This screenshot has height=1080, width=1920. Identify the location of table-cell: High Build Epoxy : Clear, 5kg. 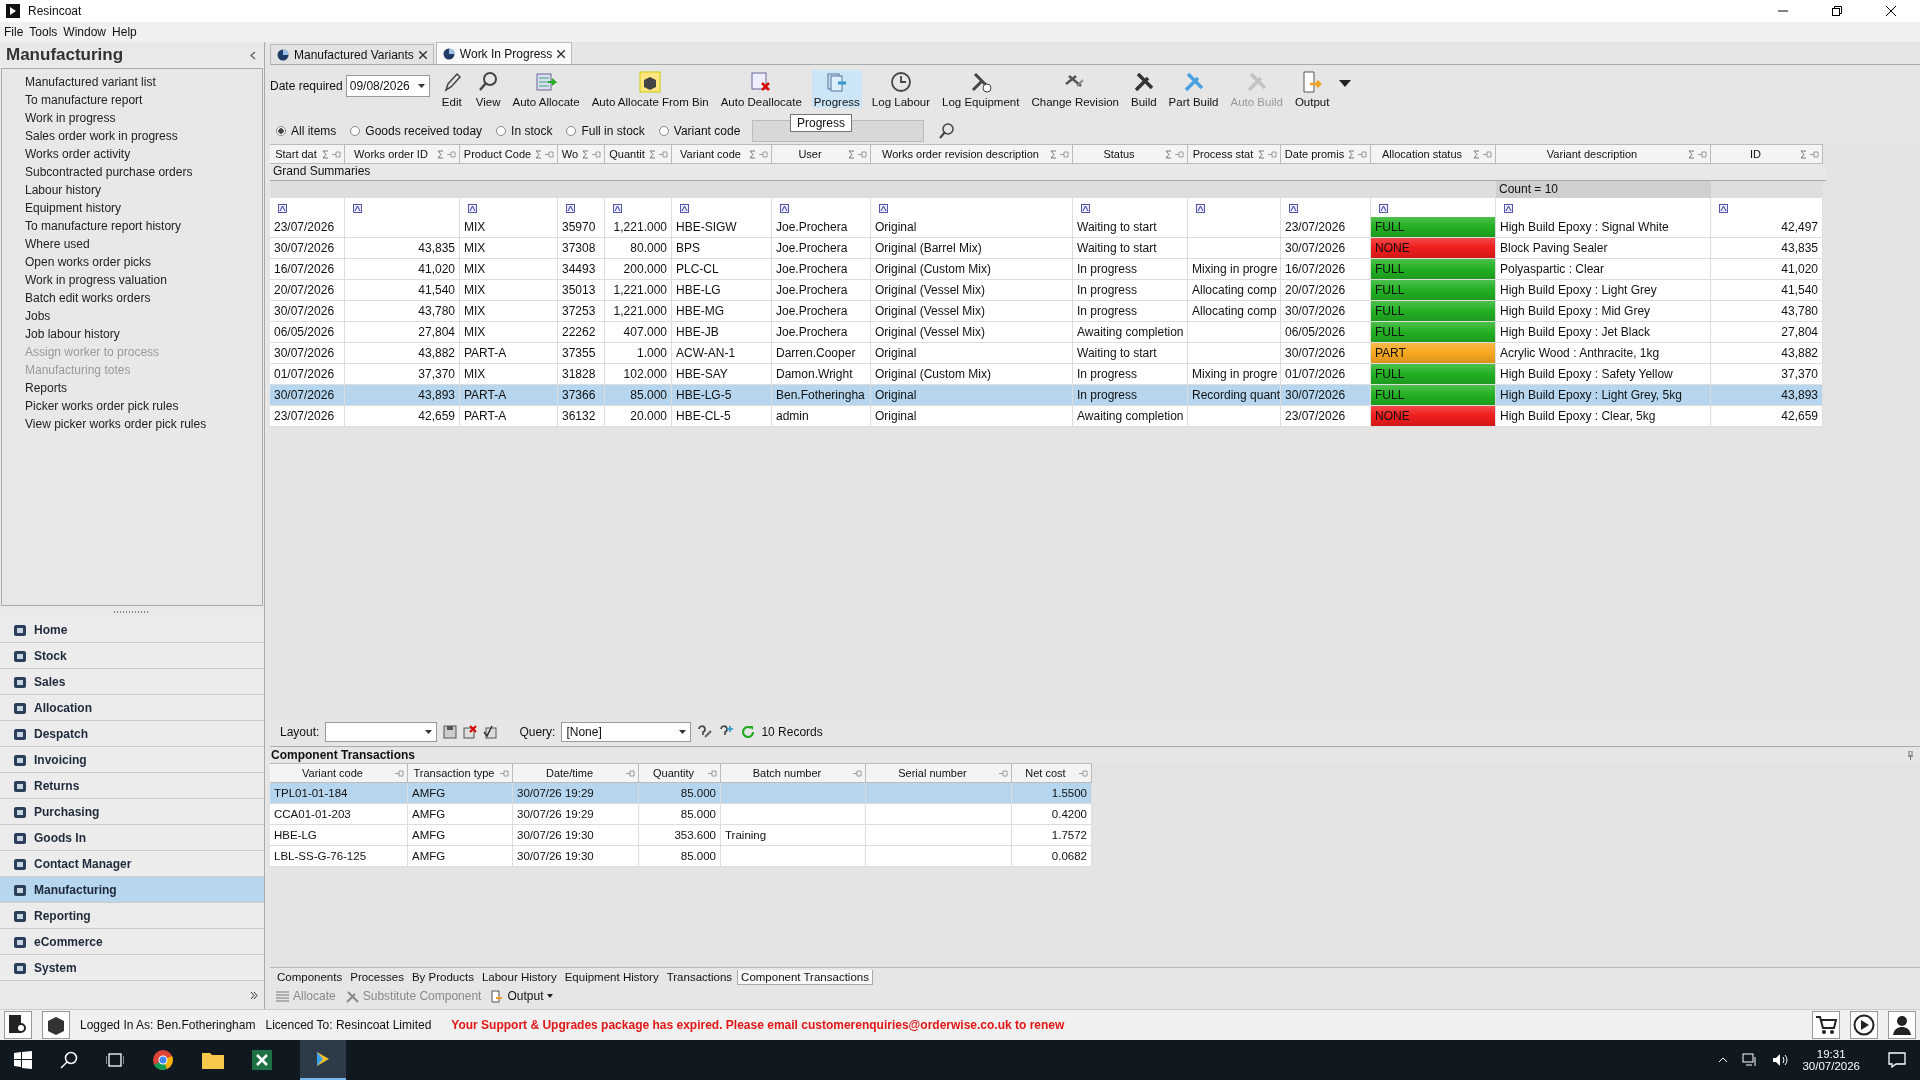
(1603, 416).